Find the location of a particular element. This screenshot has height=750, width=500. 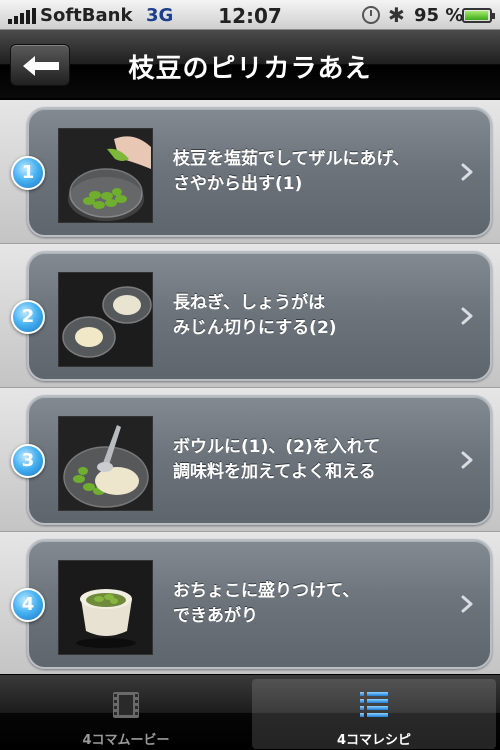

battery-icon is located at coordinates (478, 15).